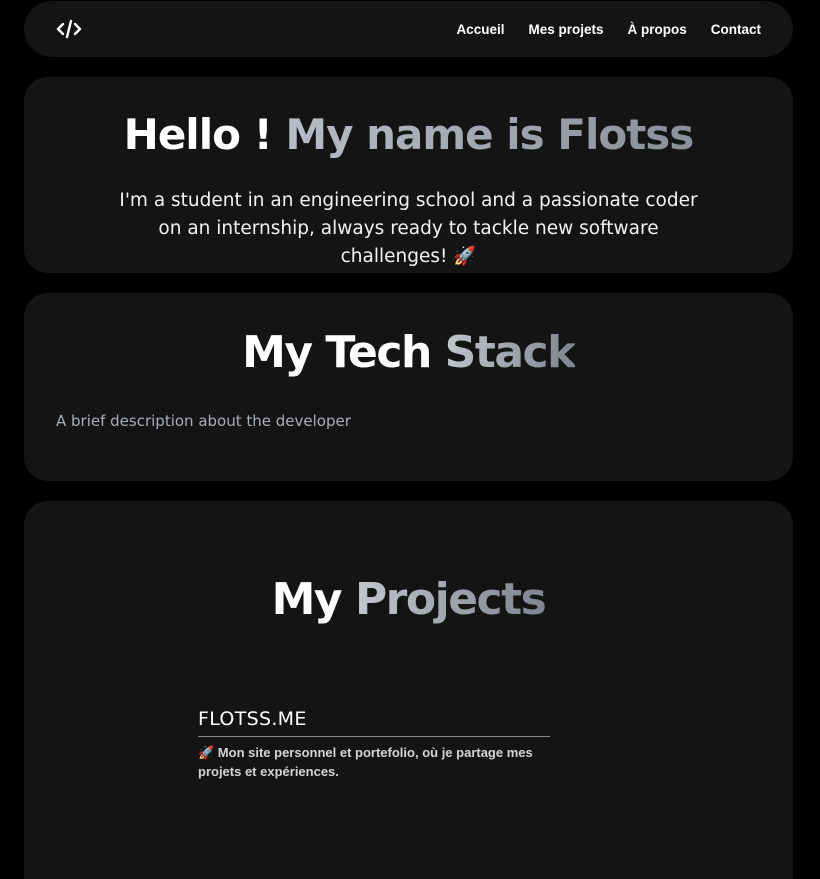 The height and width of the screenshot is (879, 820). I want to click on tech-stack-title: My Tech Stack, so click(408, 352).